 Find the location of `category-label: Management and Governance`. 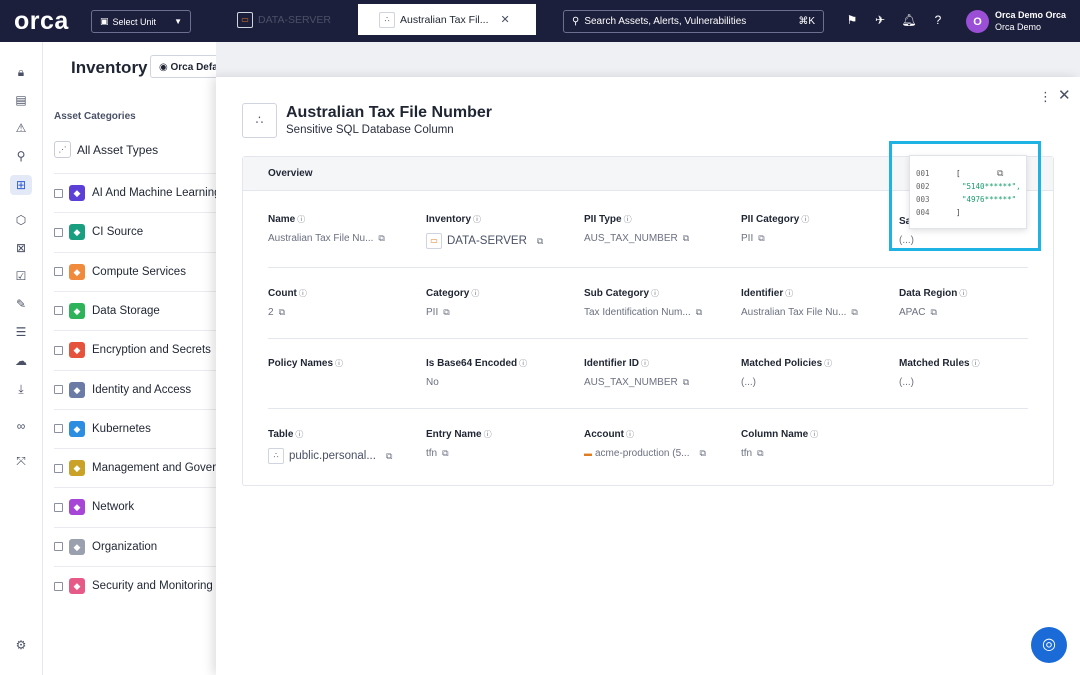

category-label: Management and Governance is located at coordinates (159, 468).